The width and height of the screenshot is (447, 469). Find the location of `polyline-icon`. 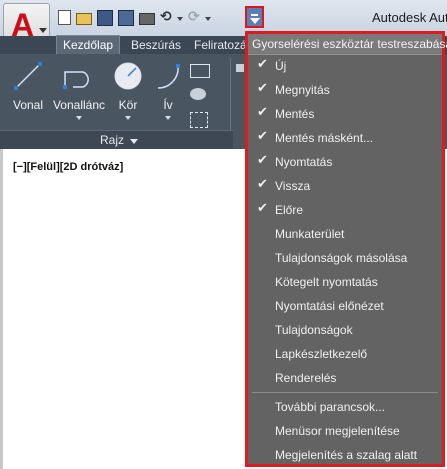

polyline-icon is located at coordinates (76, 80).